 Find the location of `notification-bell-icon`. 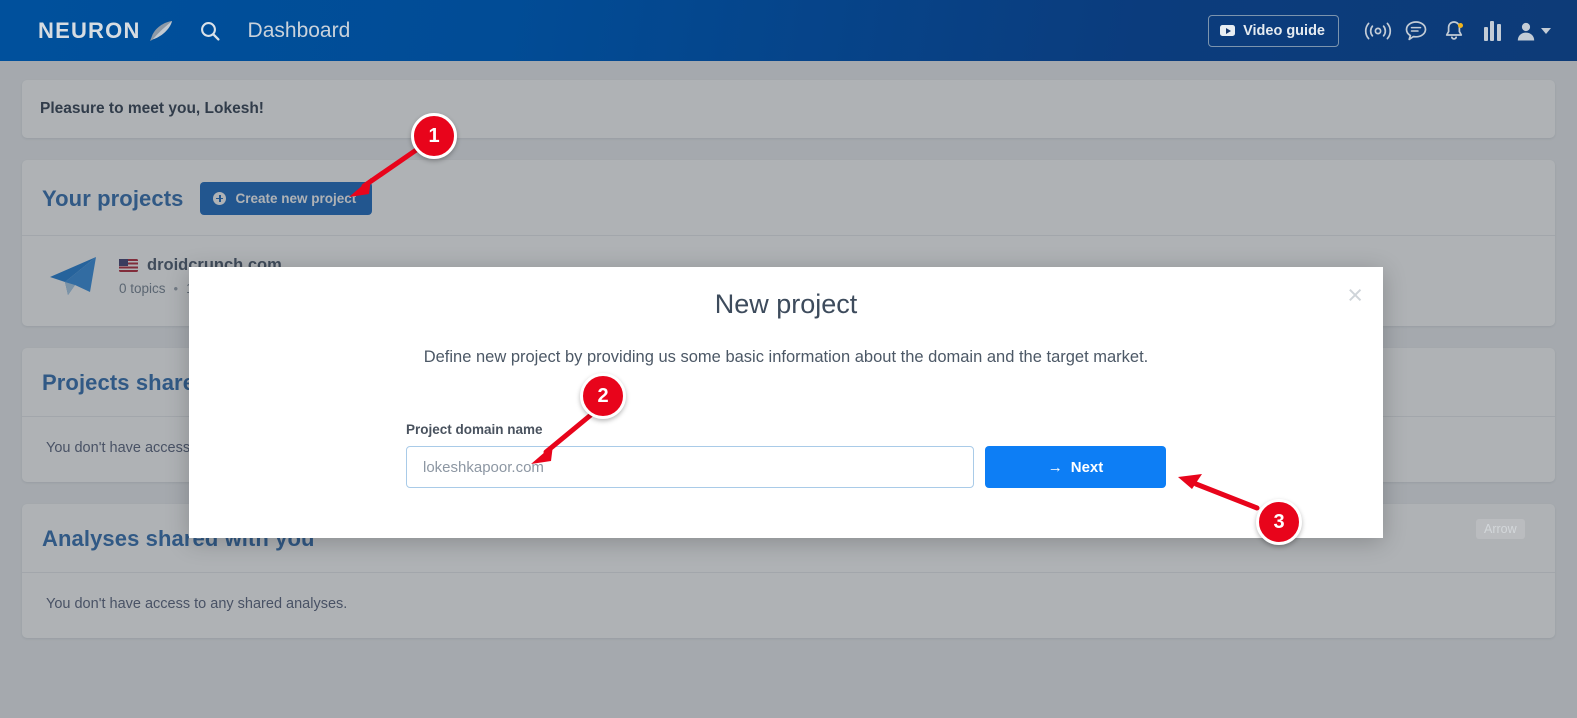

notification-bell-icon is located at coordinates (1454, 31).